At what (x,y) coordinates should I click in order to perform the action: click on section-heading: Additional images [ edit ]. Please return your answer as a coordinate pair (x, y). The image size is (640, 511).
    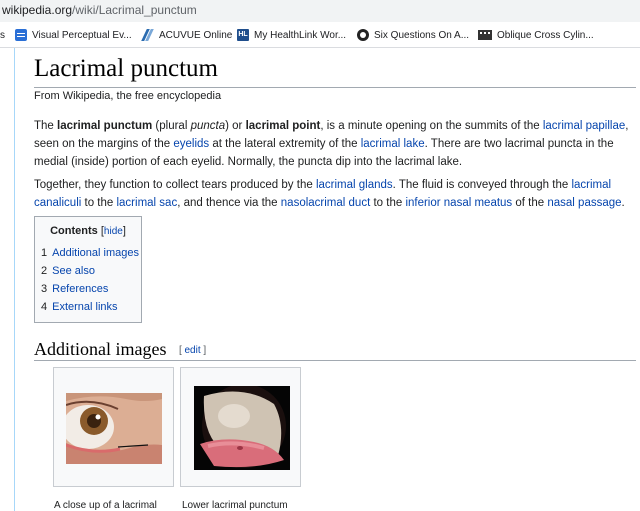
    Looking at the image, I should click on (335, 349).